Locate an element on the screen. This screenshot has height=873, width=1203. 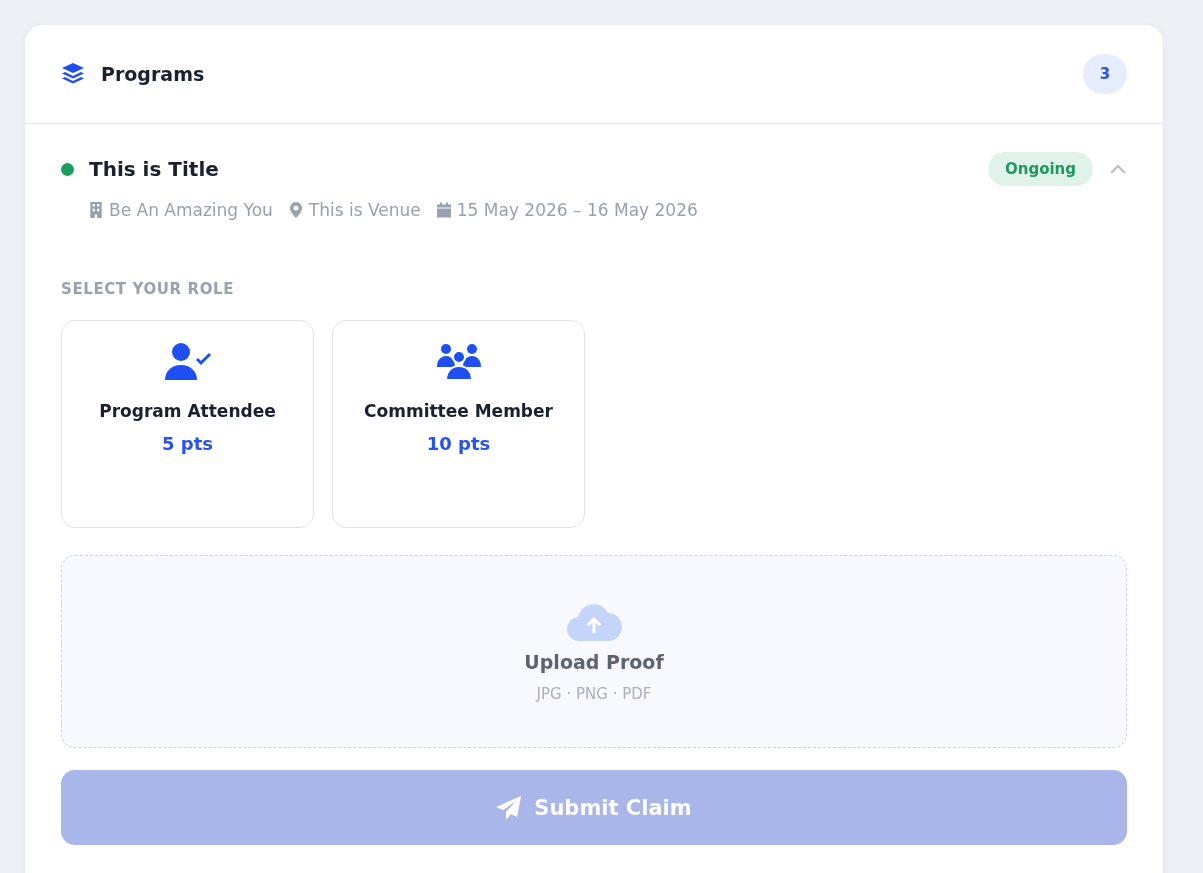
count-badge: 3 is located at coordinates (1105, 74).